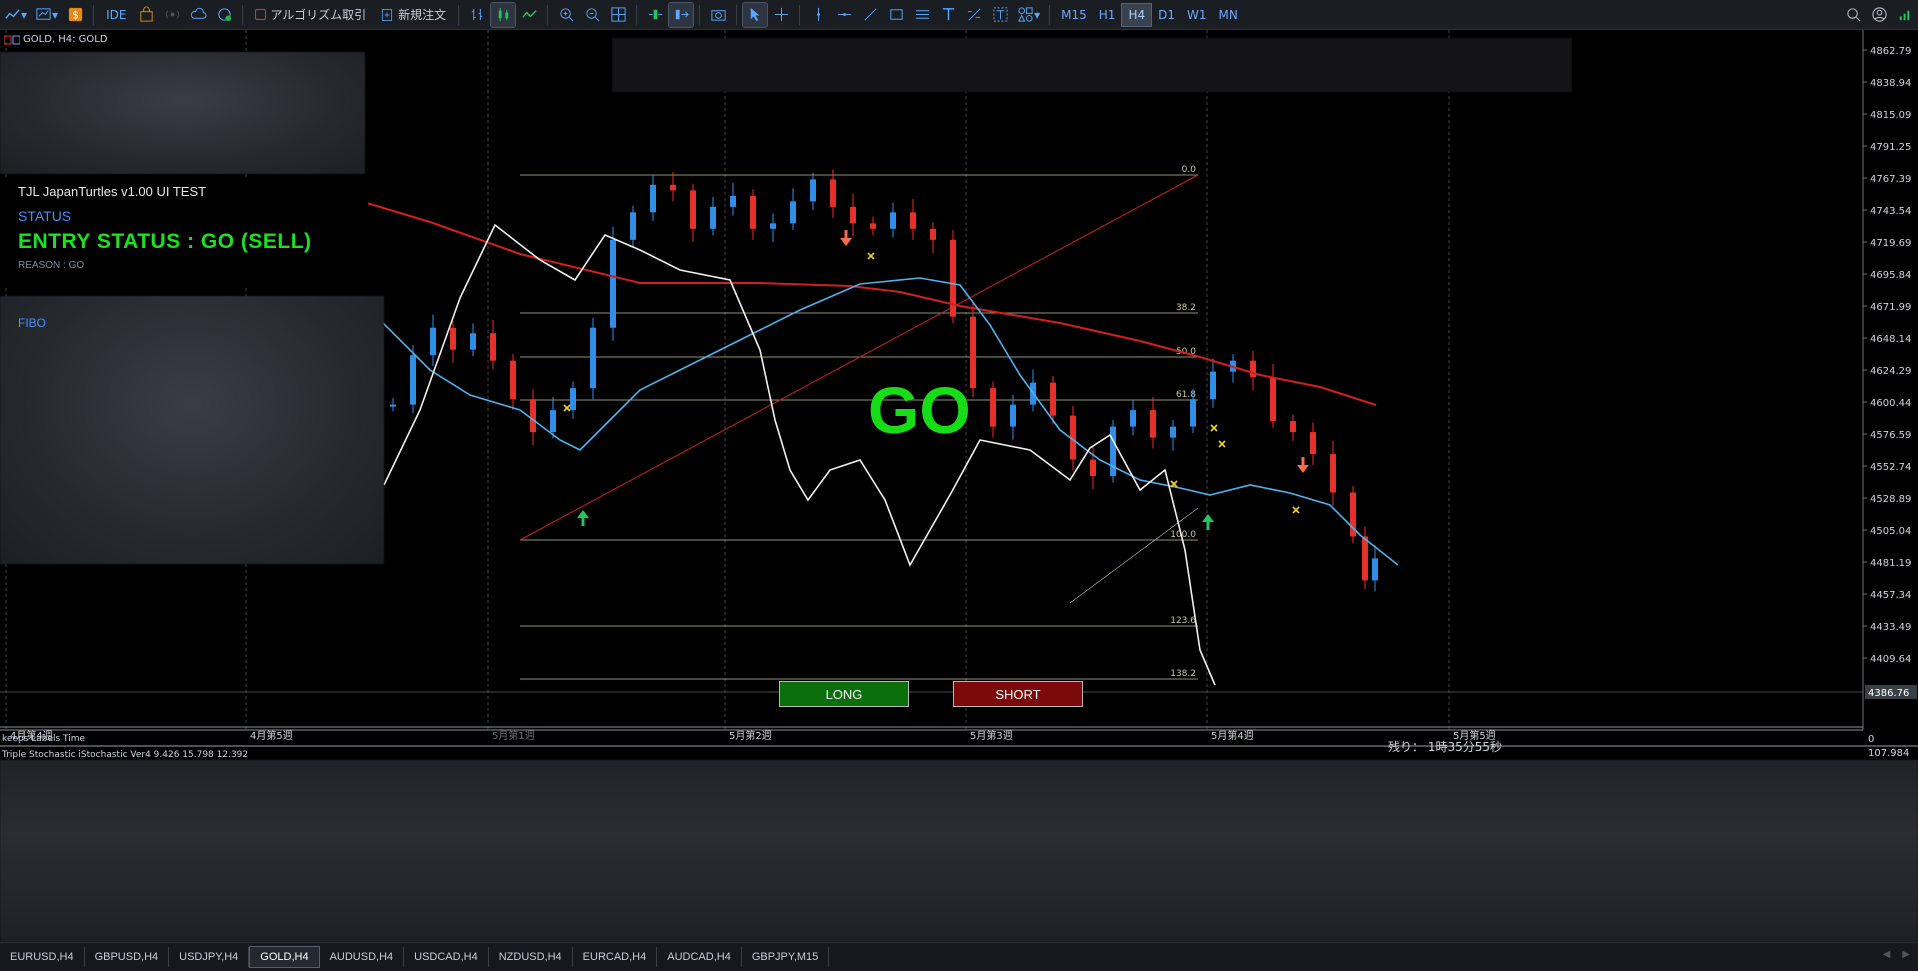 The width and height of the screenshot is (1918, 971). Describe the element at coordinates (284, 957) in the screenshot. I see `symbol-tab-gold-h4: GOLD,H4` at that location.